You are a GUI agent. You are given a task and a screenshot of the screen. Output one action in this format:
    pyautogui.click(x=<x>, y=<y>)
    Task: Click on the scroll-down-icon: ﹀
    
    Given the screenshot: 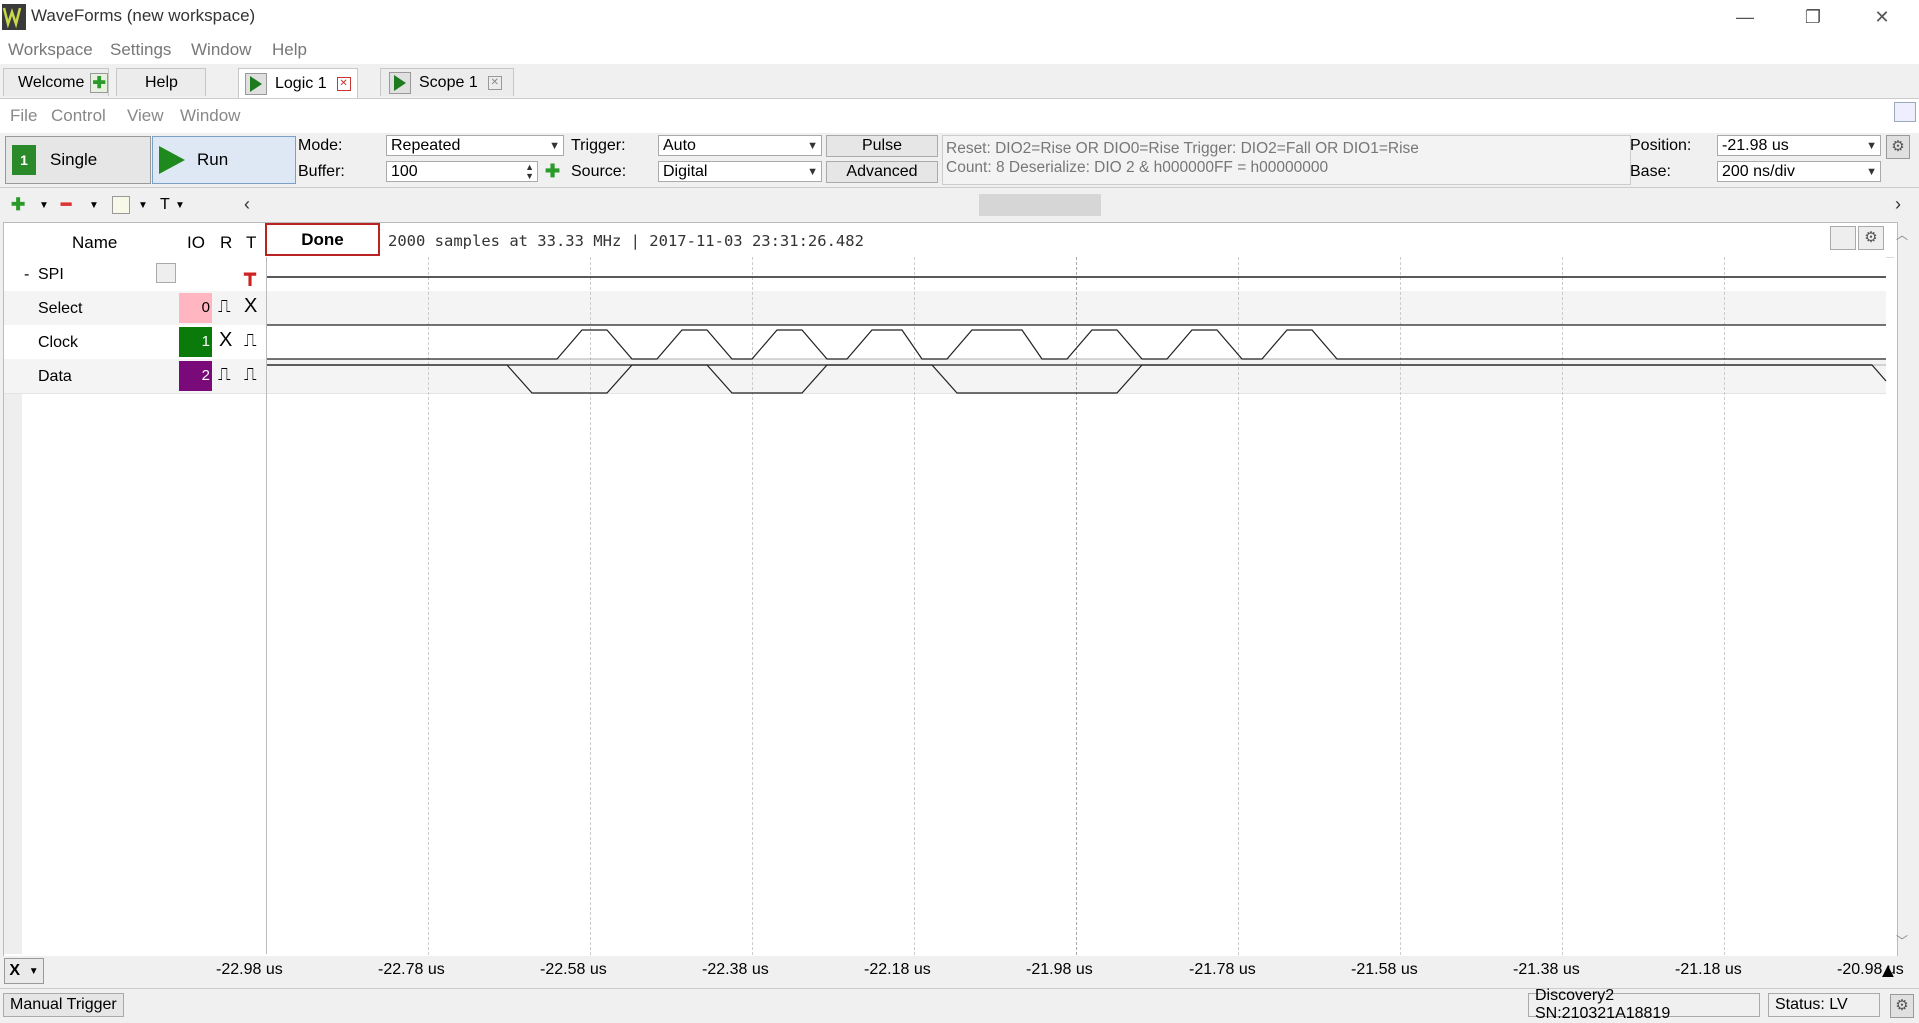 What is the action you would take?
    pyautogui.click(x=1902, y=940)
    